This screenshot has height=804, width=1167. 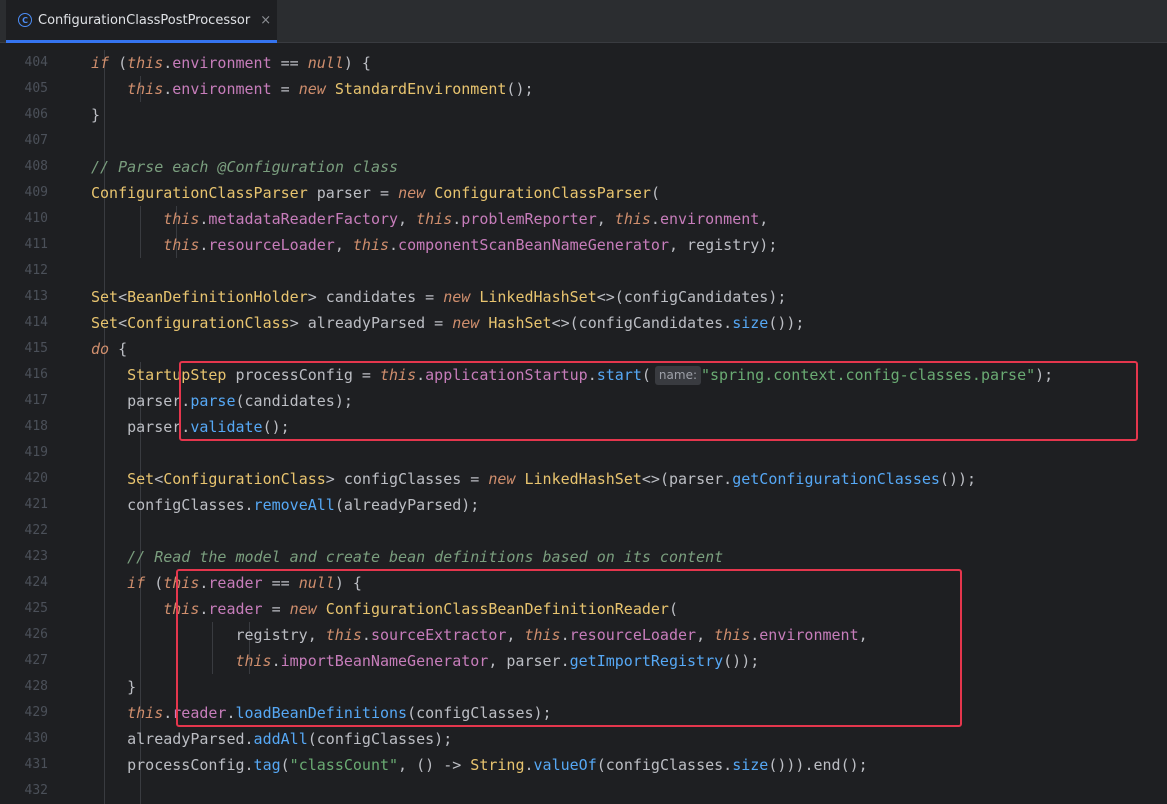 I want to click on code-token: ==, so click(x=280, y=583).